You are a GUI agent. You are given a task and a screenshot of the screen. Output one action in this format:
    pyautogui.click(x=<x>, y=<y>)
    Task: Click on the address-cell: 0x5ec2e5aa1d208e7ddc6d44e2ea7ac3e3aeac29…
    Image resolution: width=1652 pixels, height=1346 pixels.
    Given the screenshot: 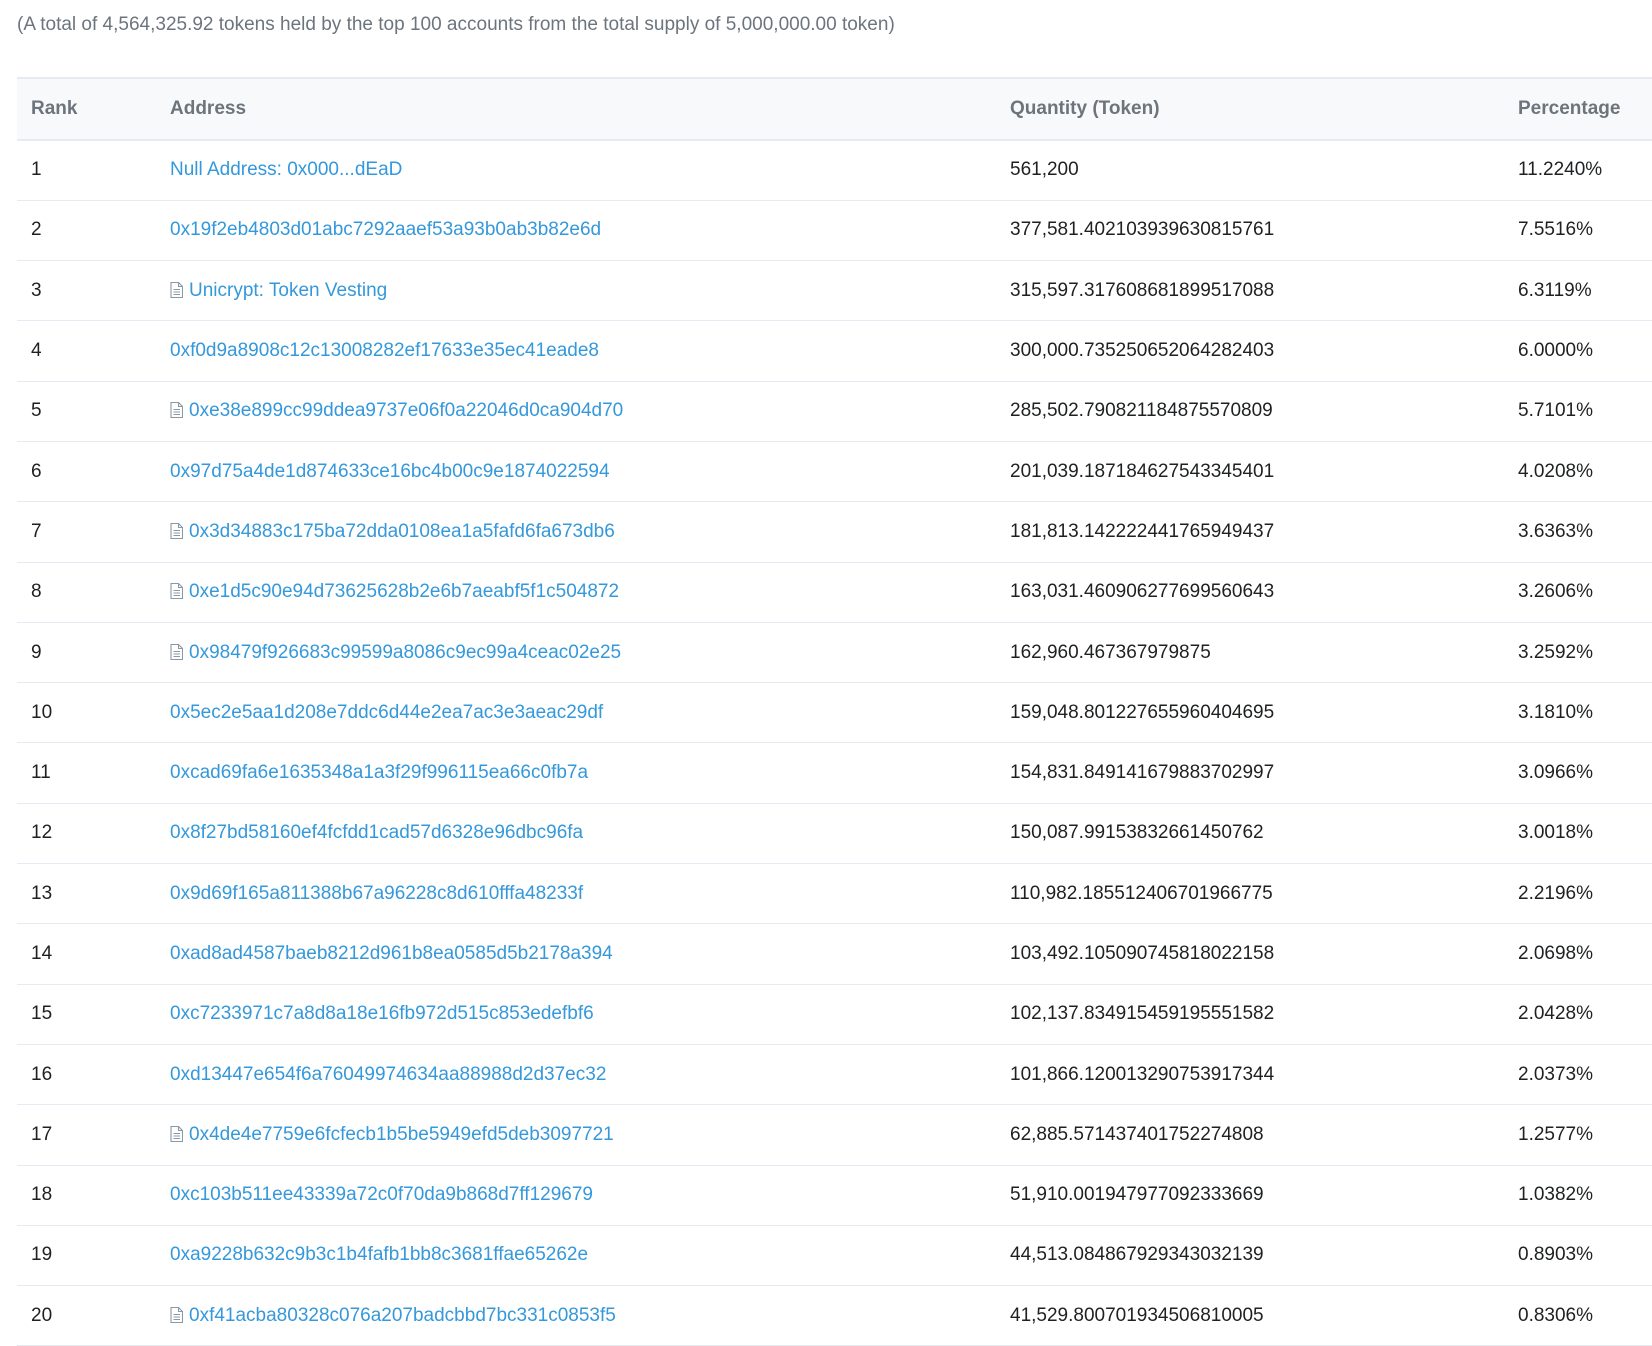 What is the action you would take?
    pyautogui.click(x=576, y=713)
    